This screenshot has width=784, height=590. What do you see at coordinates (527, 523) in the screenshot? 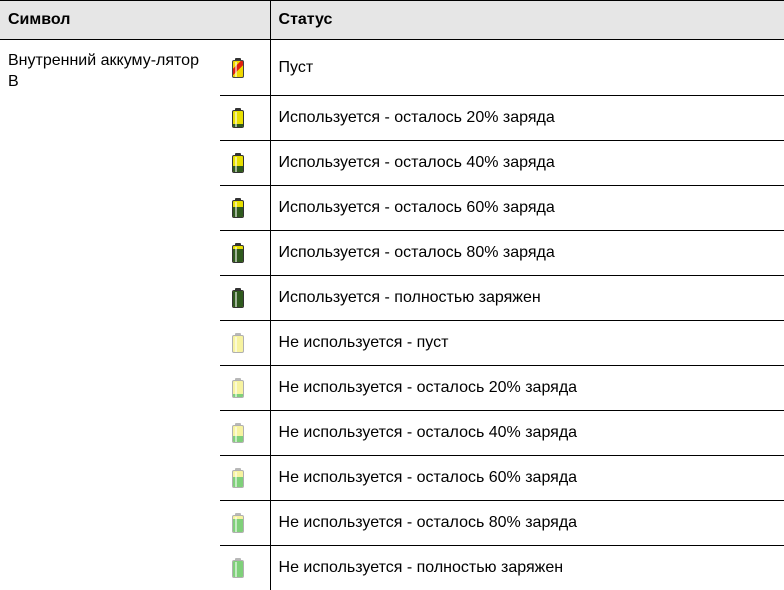
I see `status-text: Не используется - осталось 80% заряда` at bounding box center [527, 523].